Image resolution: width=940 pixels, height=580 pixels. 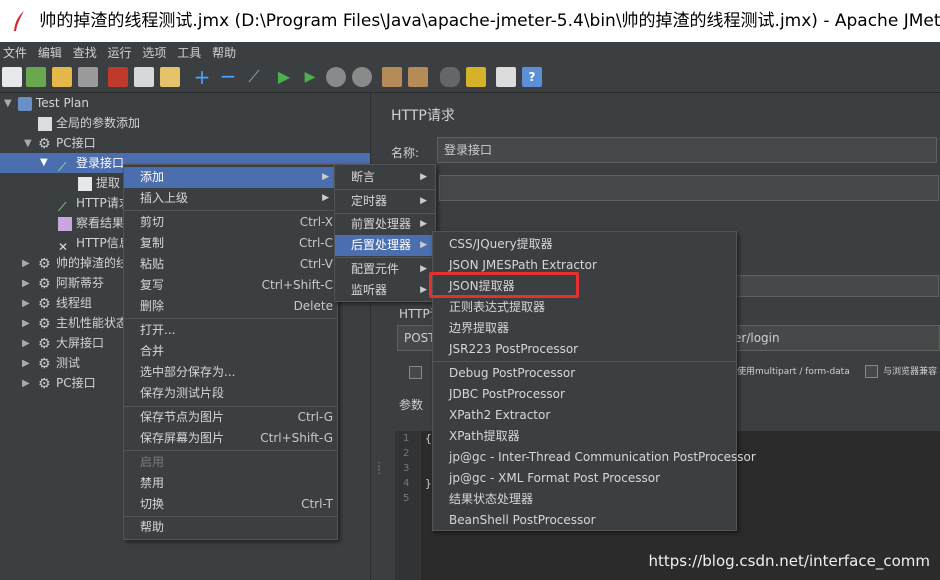 What do you see at coordinates (230, 527) in the screenshot?
I see `menu-item-help: 帮助` at bounding box center [230, 527].